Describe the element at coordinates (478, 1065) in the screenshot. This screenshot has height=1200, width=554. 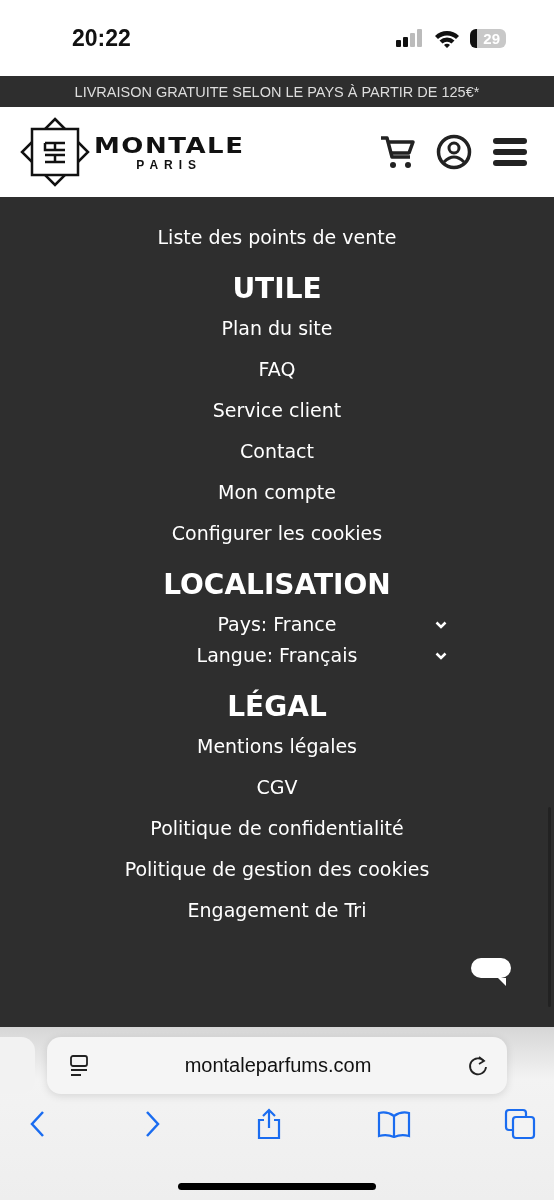
I see `reload-icon` at that location.